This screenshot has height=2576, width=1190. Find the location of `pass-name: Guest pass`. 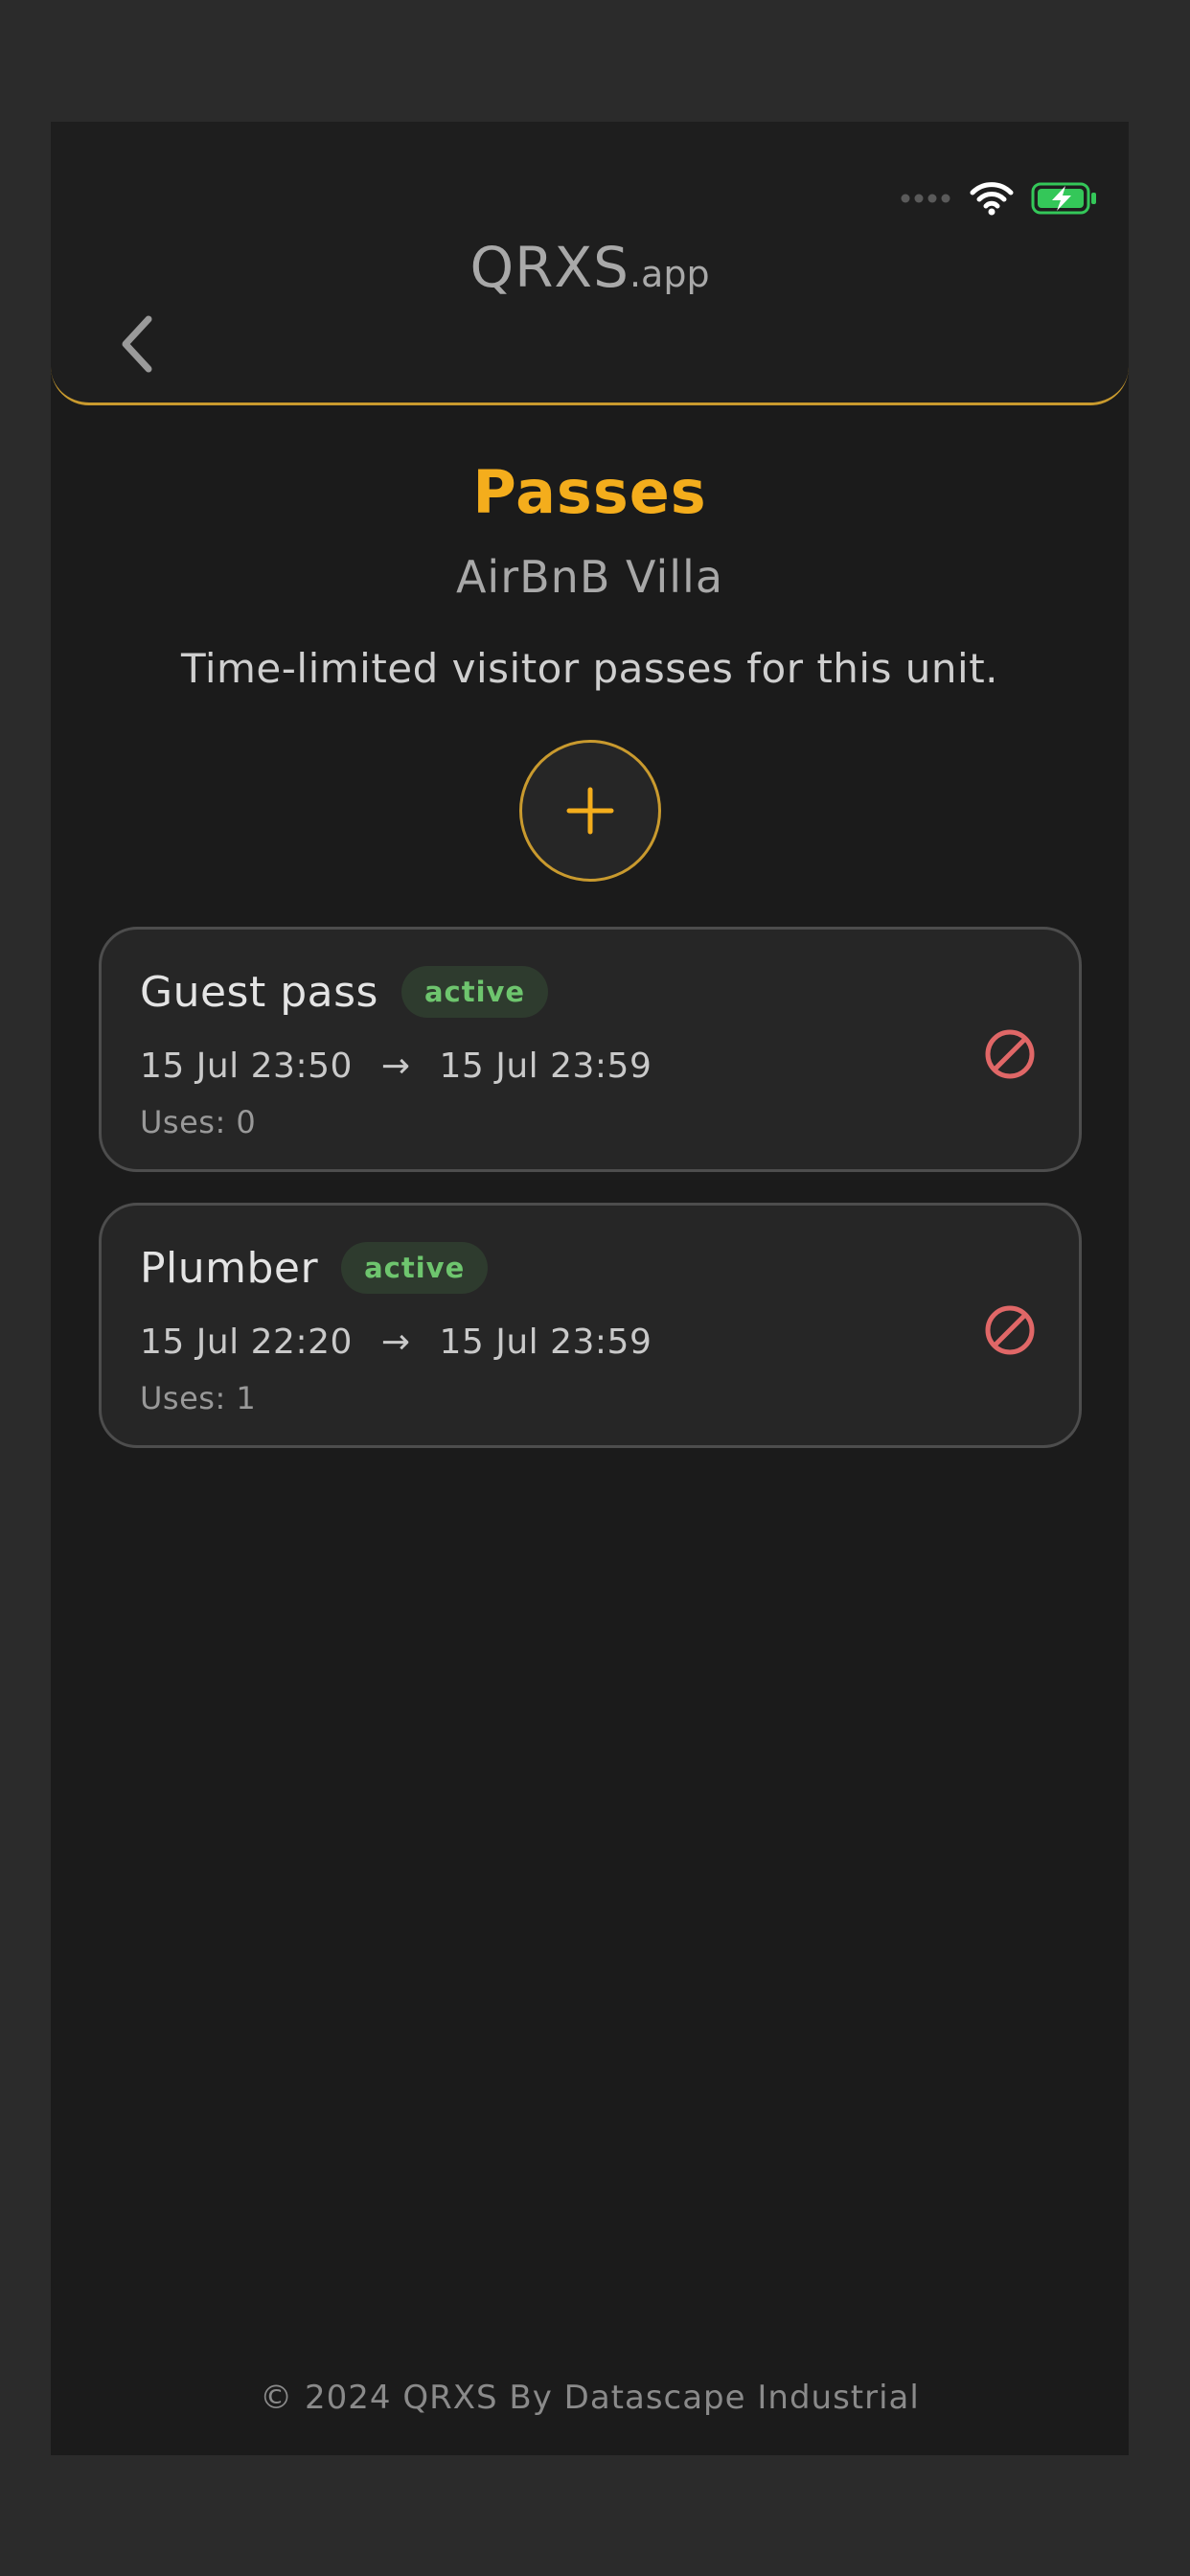

pass-name: Guest pass is located at coordinates (259, 992).